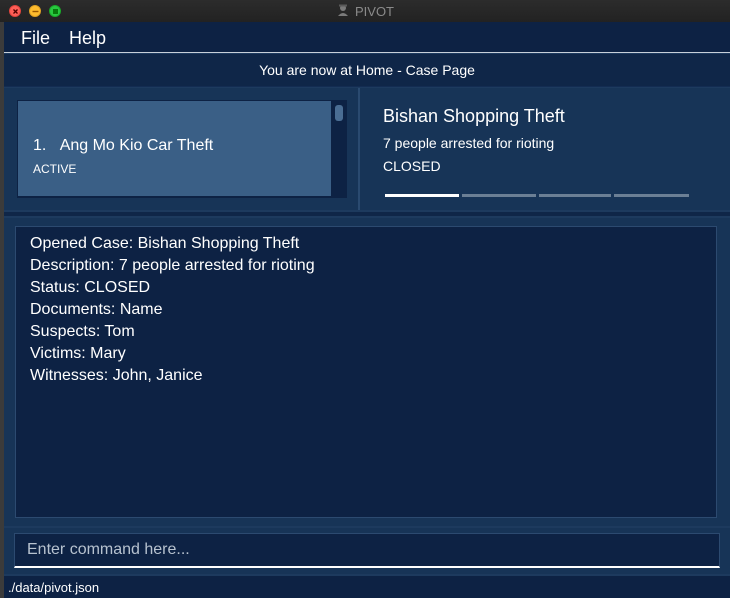  I want to click on window-titlebar: PIVOT, so click(365, 11).